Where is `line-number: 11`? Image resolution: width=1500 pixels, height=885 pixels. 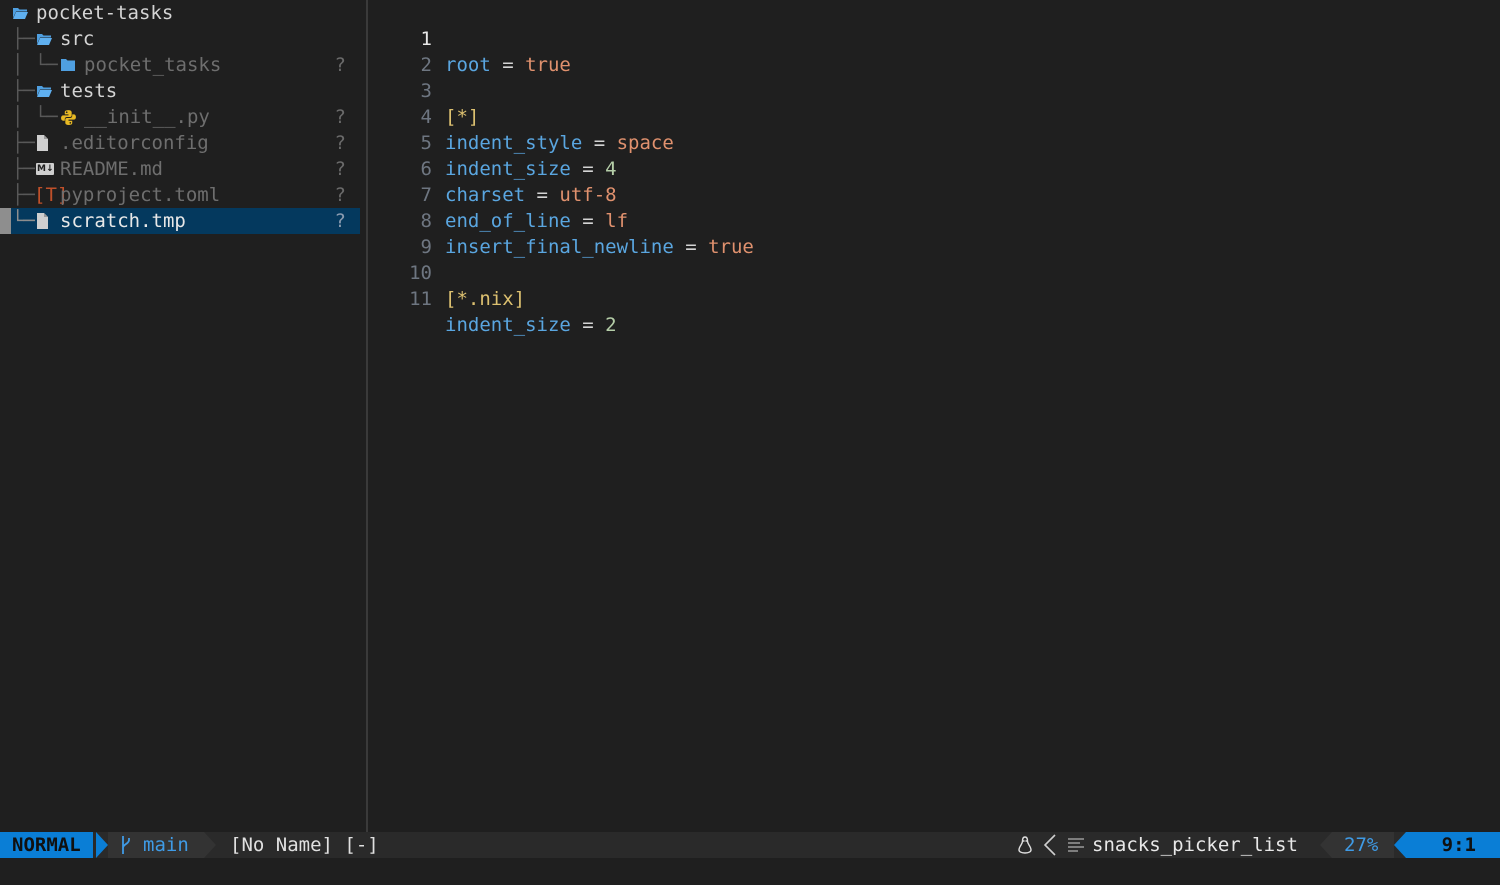
line-number: 11 is located at coordinates (420, 299).